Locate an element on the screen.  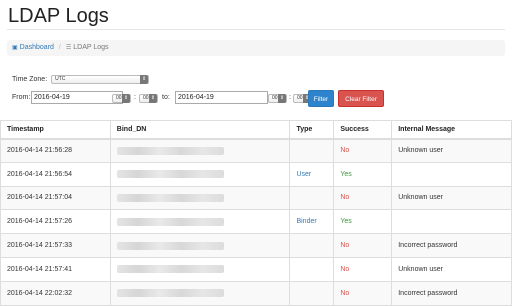
timestamp-cell: 2016-04-14 21:57:04 is located at coordinates (55, 198).